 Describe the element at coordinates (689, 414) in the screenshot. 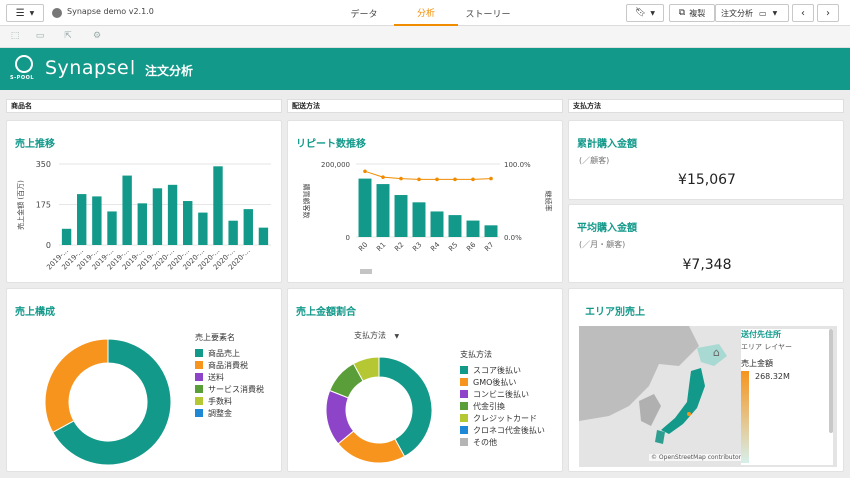

I see `tokyo-marker` at that location.